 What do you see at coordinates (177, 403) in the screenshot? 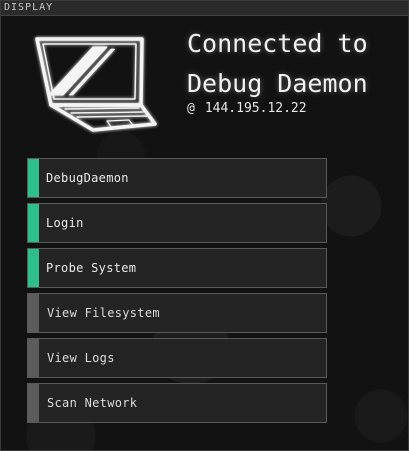
I see `menu-button-scan-network: Scan Network` at bounding box center [177, 403].